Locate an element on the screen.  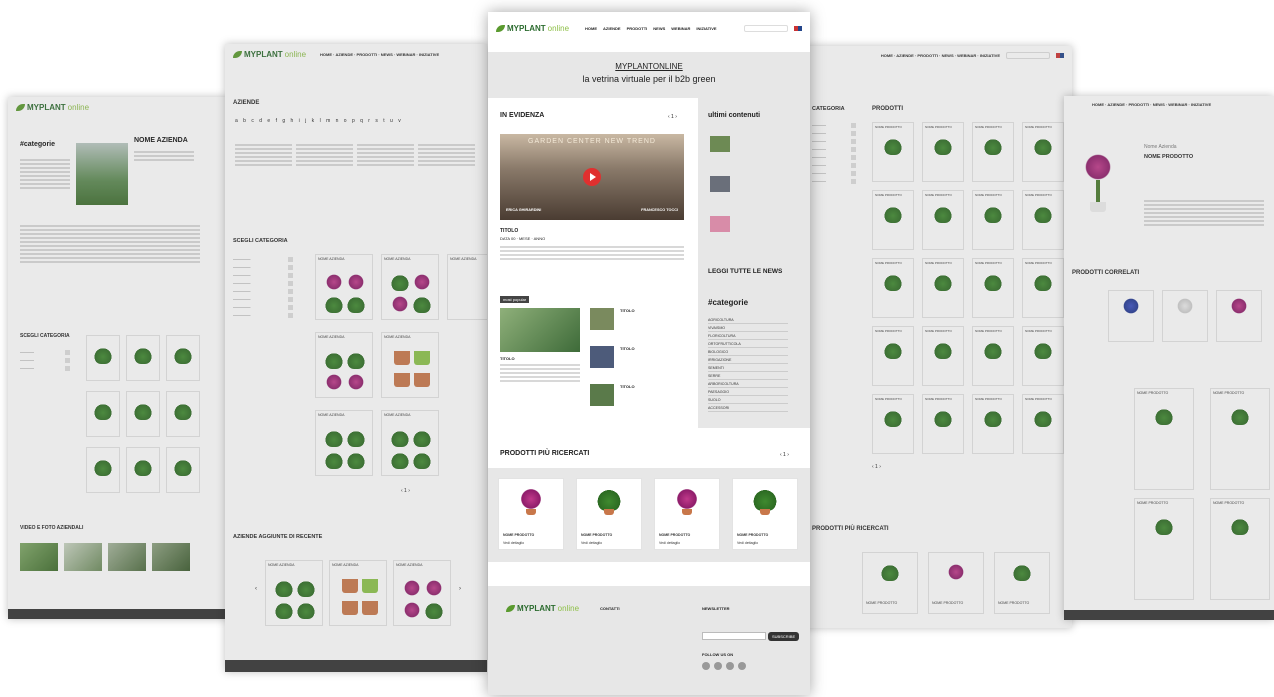
subscribe-button: SUBSCRIBE is located at coordinates (784, 636).